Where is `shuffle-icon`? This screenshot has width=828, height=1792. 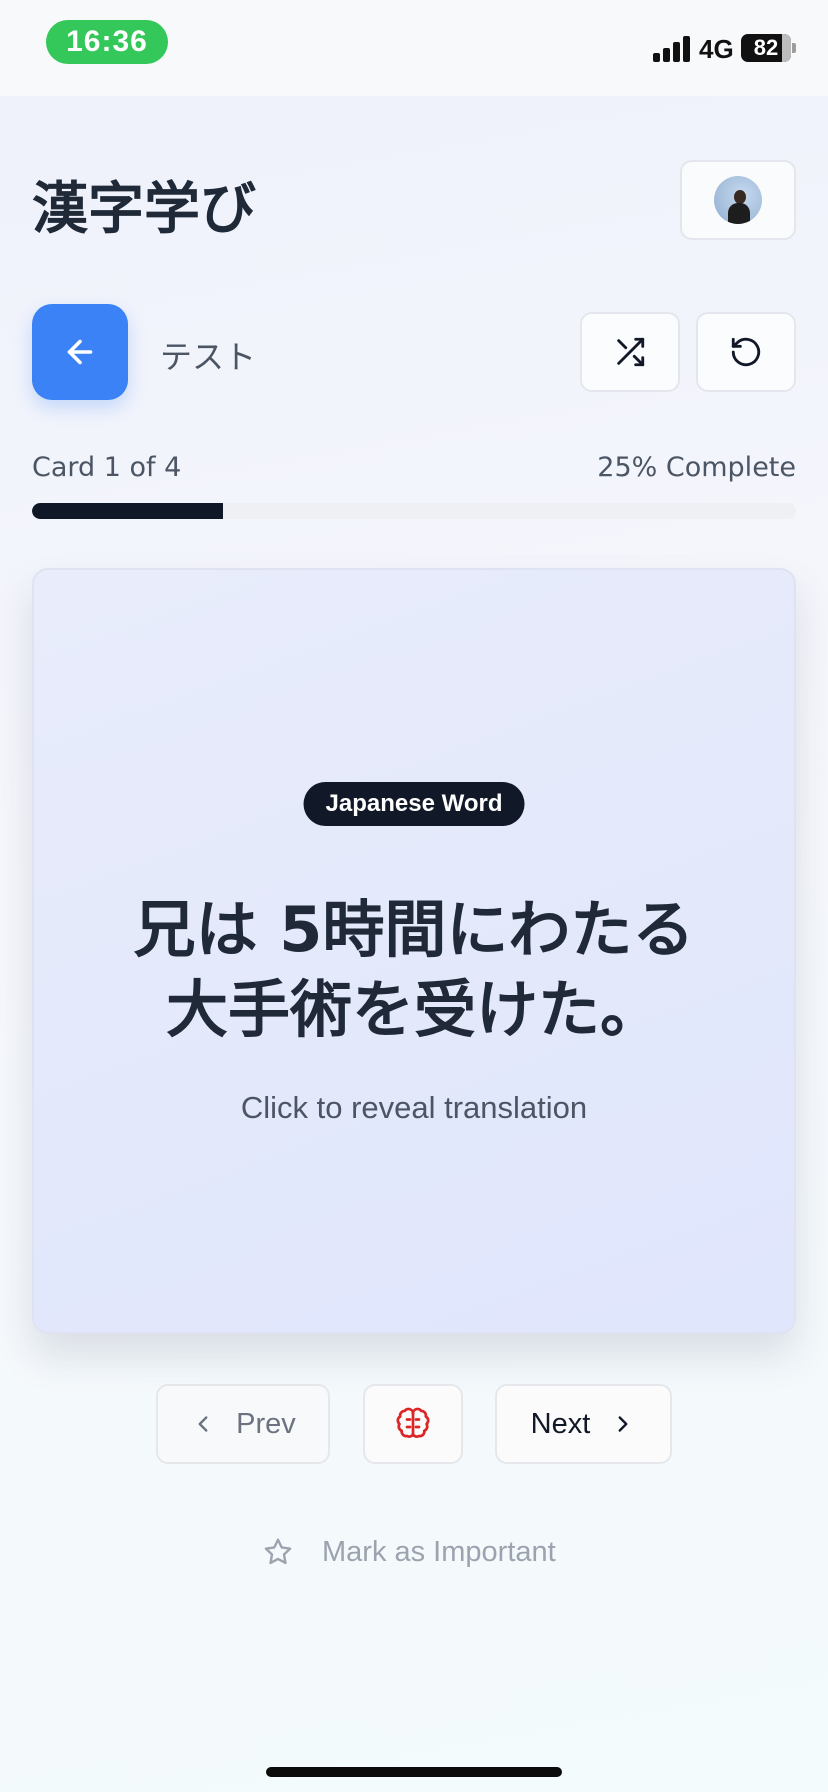 shuffle-icon is located at coordinates (631, 352).